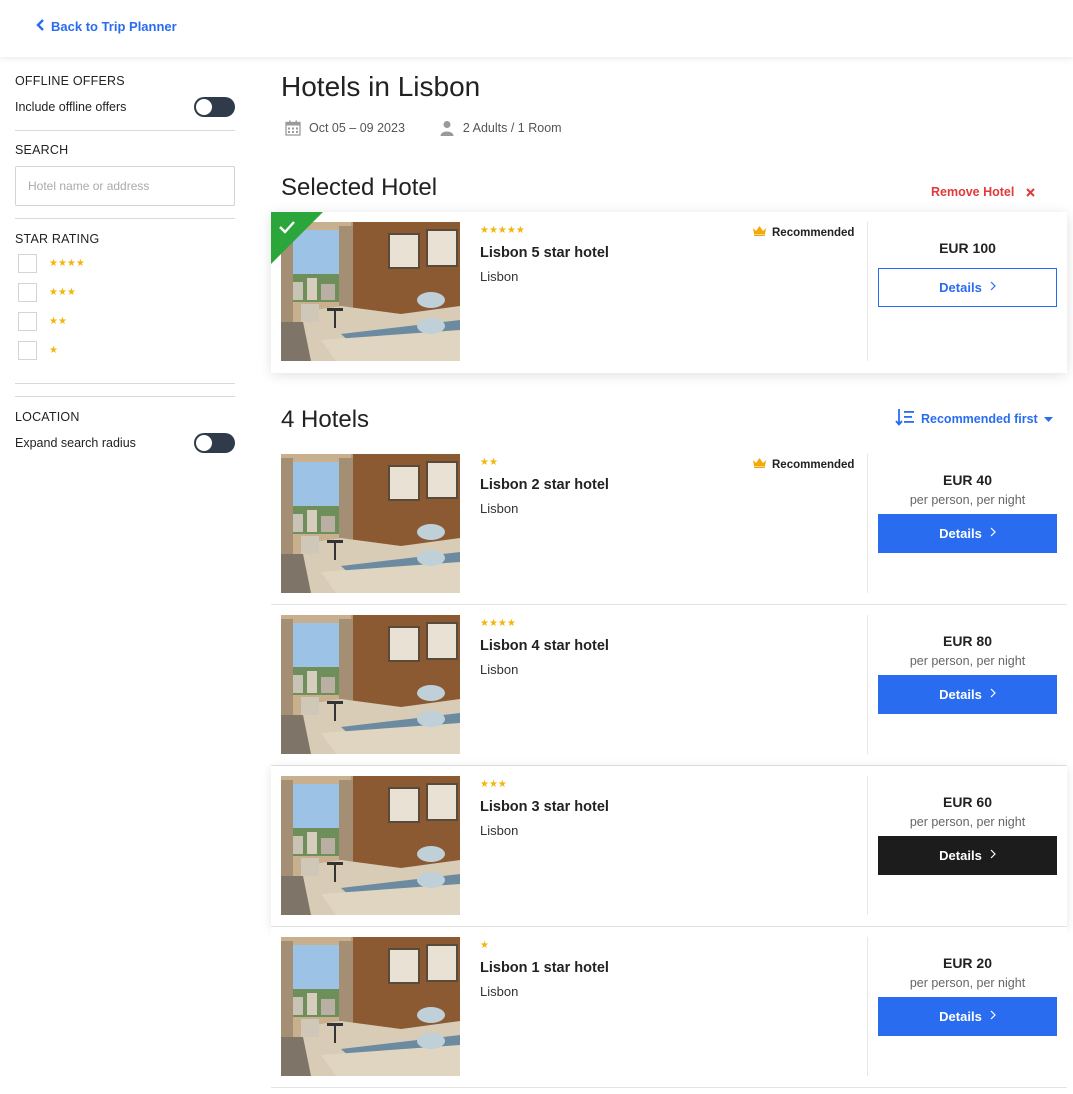 The width and height of the screenshot is (1073, 1094). What do you see at coordinates (67, 263) in the screenshot?
I see `star-filter-label: ★★★★` at bounding box center [67, 263].